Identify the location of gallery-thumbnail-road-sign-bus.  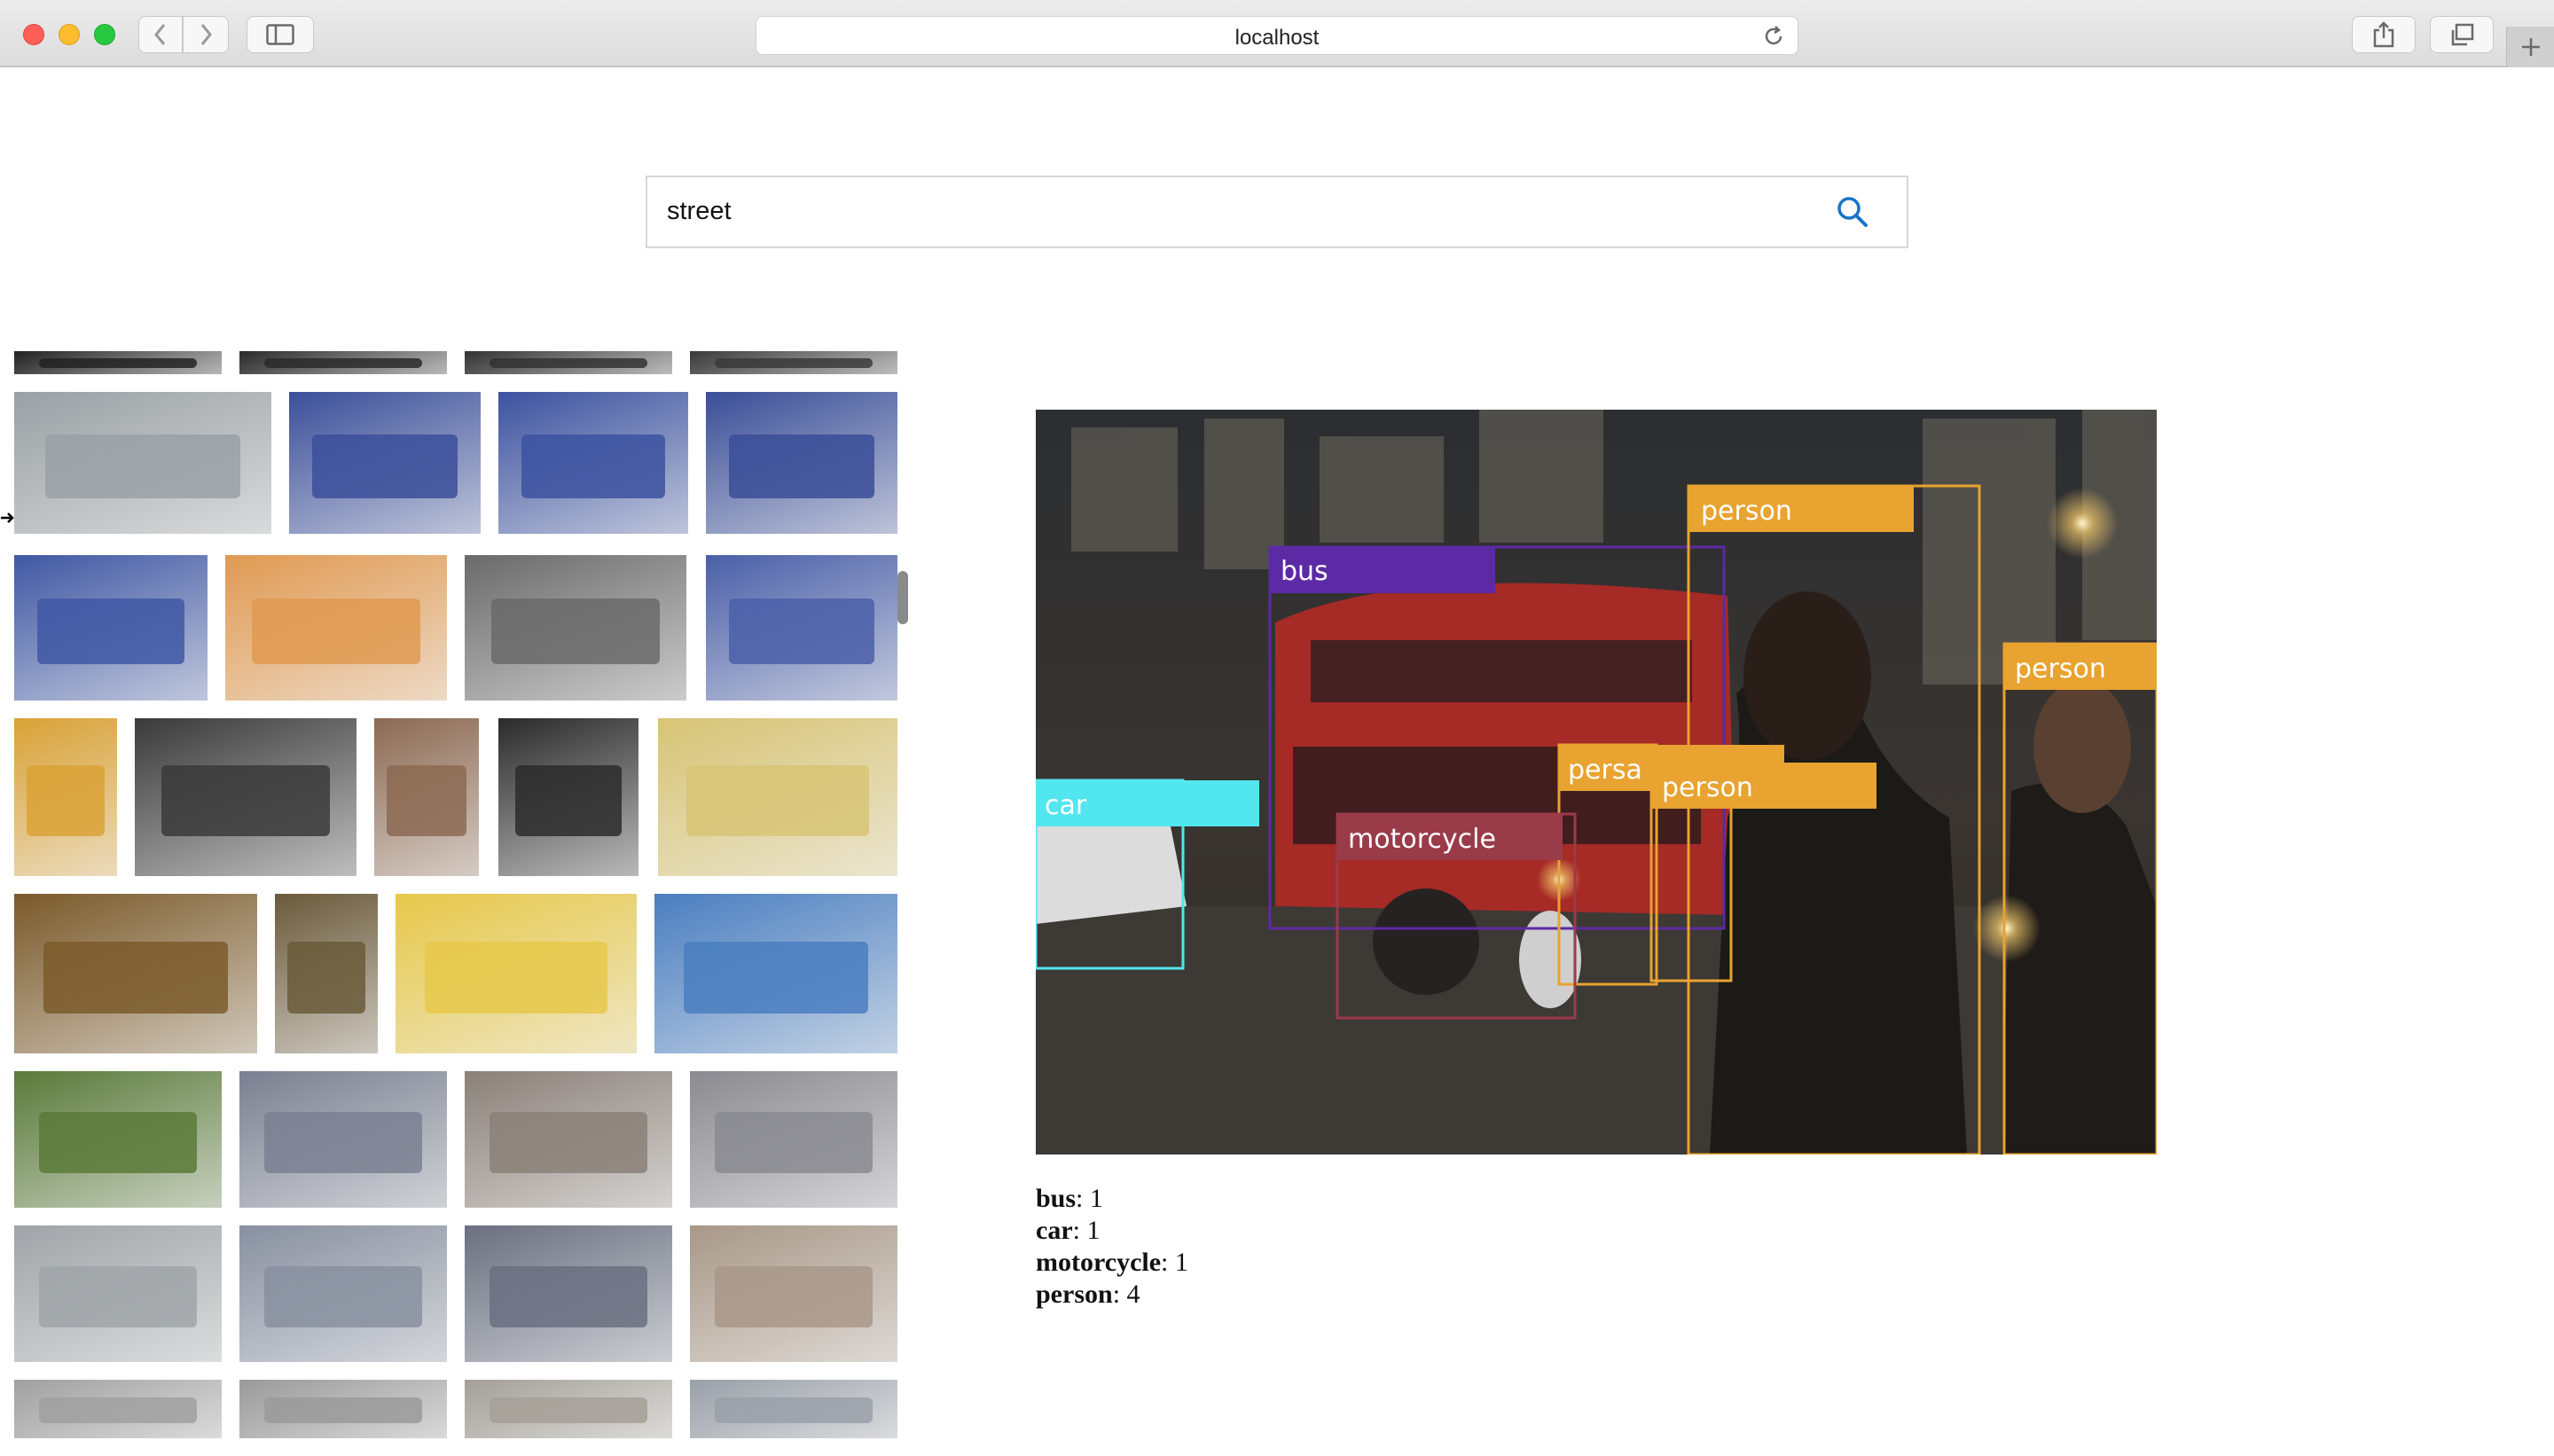
(142, 463).